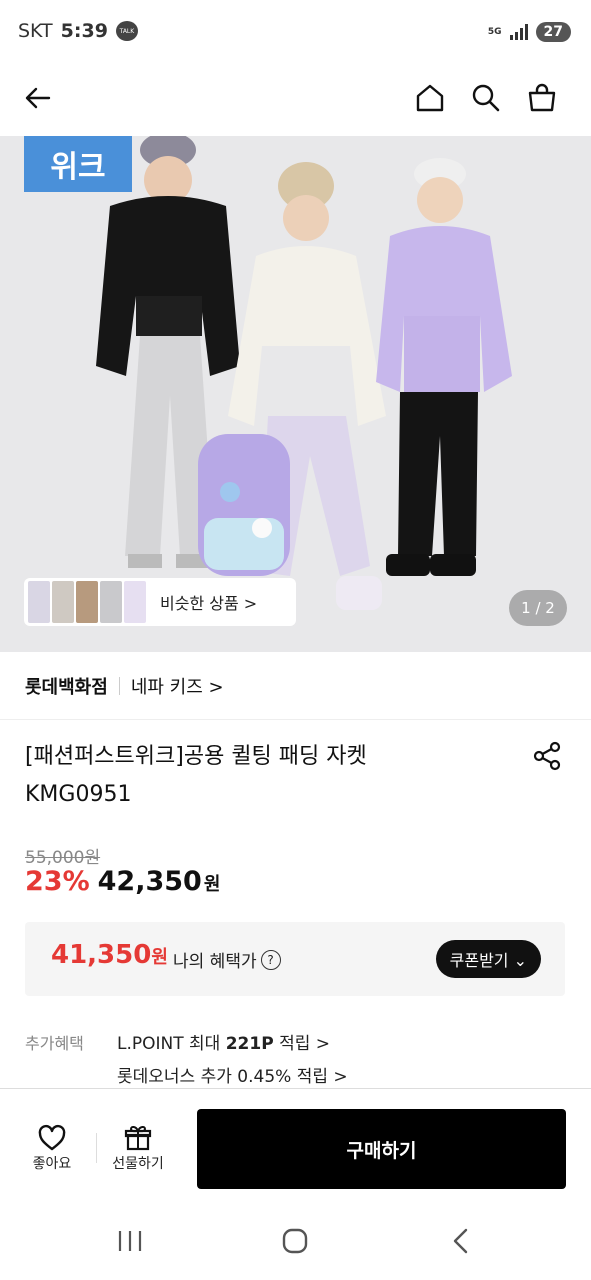  Describe the element at coordinates (126, 31) in the screenshot. I see `talk-icon: TALK` at that location.